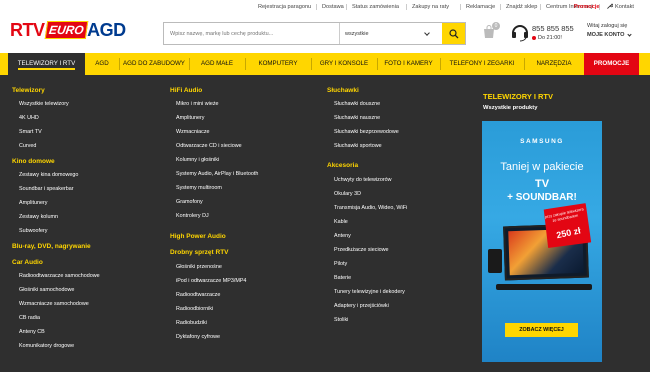 The height and width of the screenshot is (372, 650). What do you see at coordinates (341, 320) in the screenshot?
I see `menu-link: Stoliki` at bounding box center [341, 320].